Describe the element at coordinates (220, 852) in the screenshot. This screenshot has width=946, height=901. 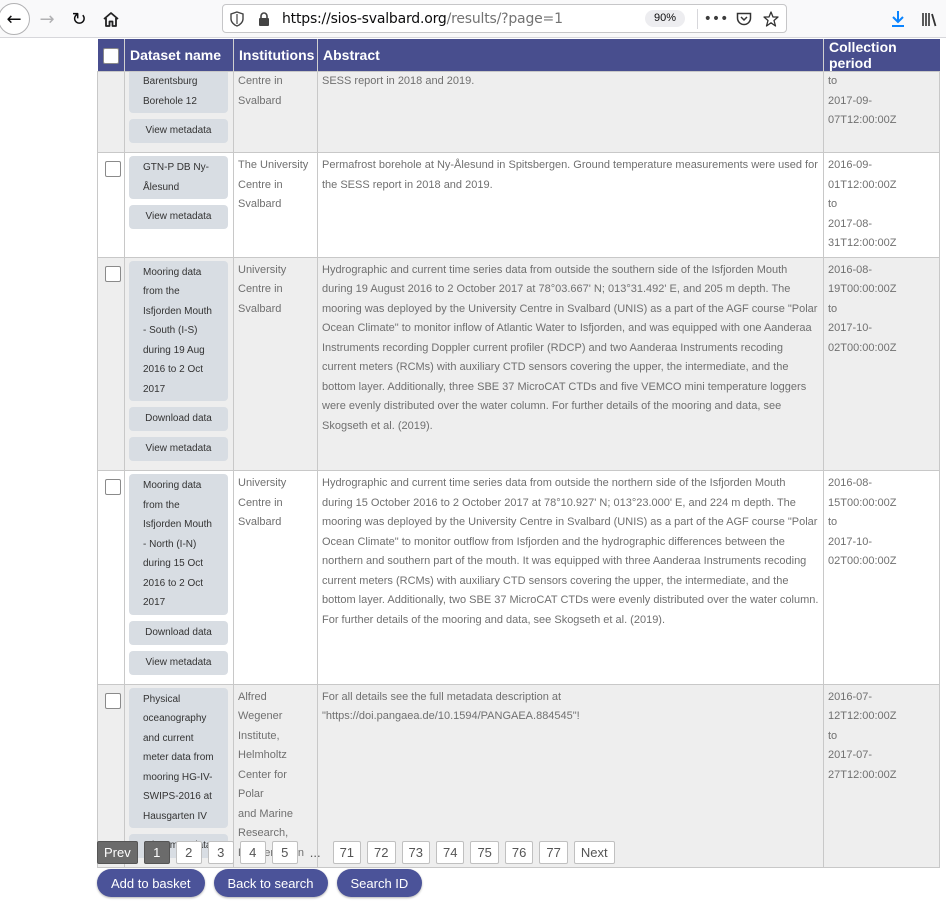
I see `page-link: 3` at that location.